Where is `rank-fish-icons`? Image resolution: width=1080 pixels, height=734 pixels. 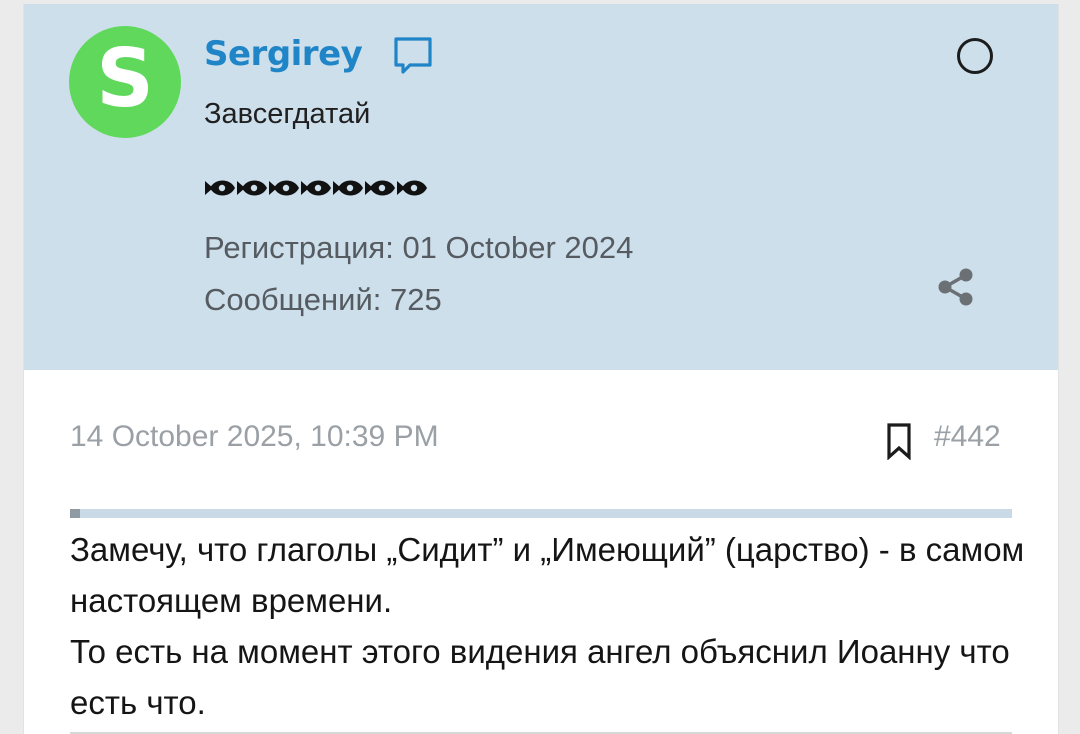
rank-fish-icons is located at coordinates (316, 188).